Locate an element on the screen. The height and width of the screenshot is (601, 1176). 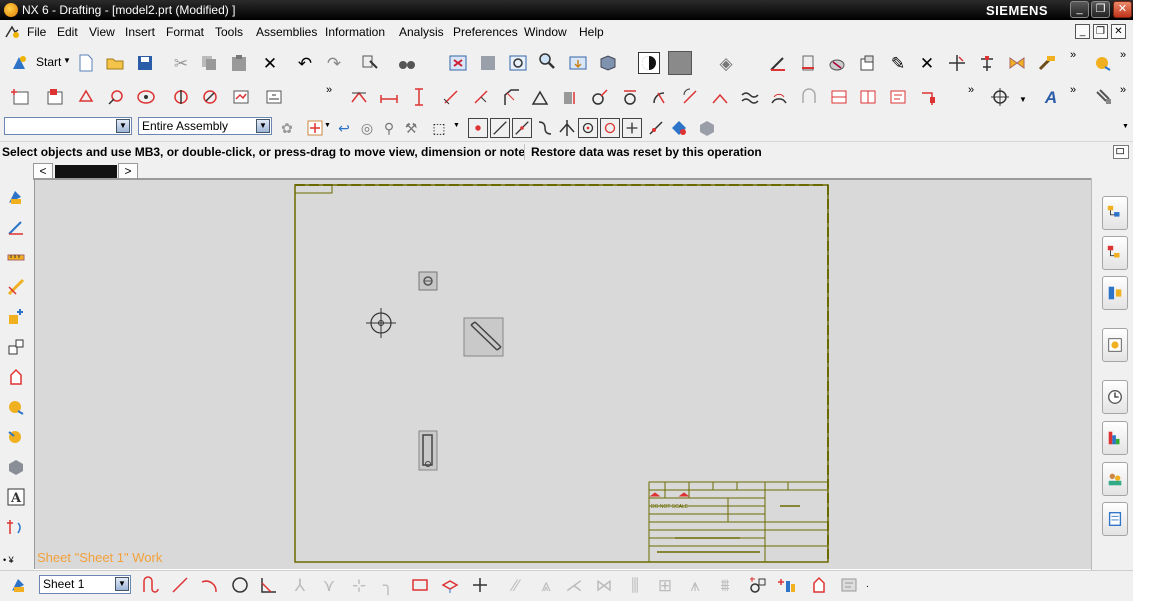
snap-settings-icon is located at coordinates (707, 128).